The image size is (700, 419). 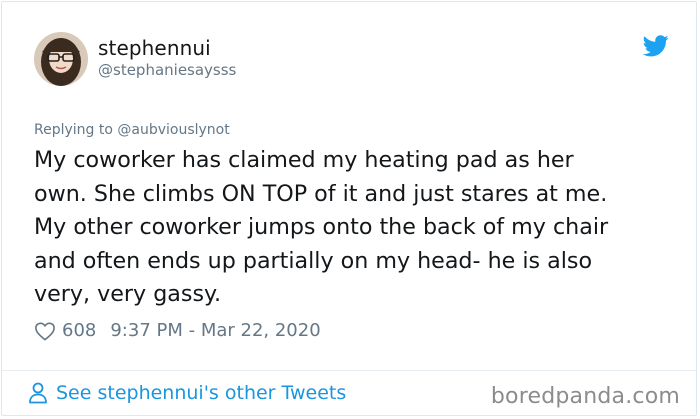 I want to click on tweet-meta: 608 9:37 PM - Mar 22, 2020, so click(x=177, y=330).